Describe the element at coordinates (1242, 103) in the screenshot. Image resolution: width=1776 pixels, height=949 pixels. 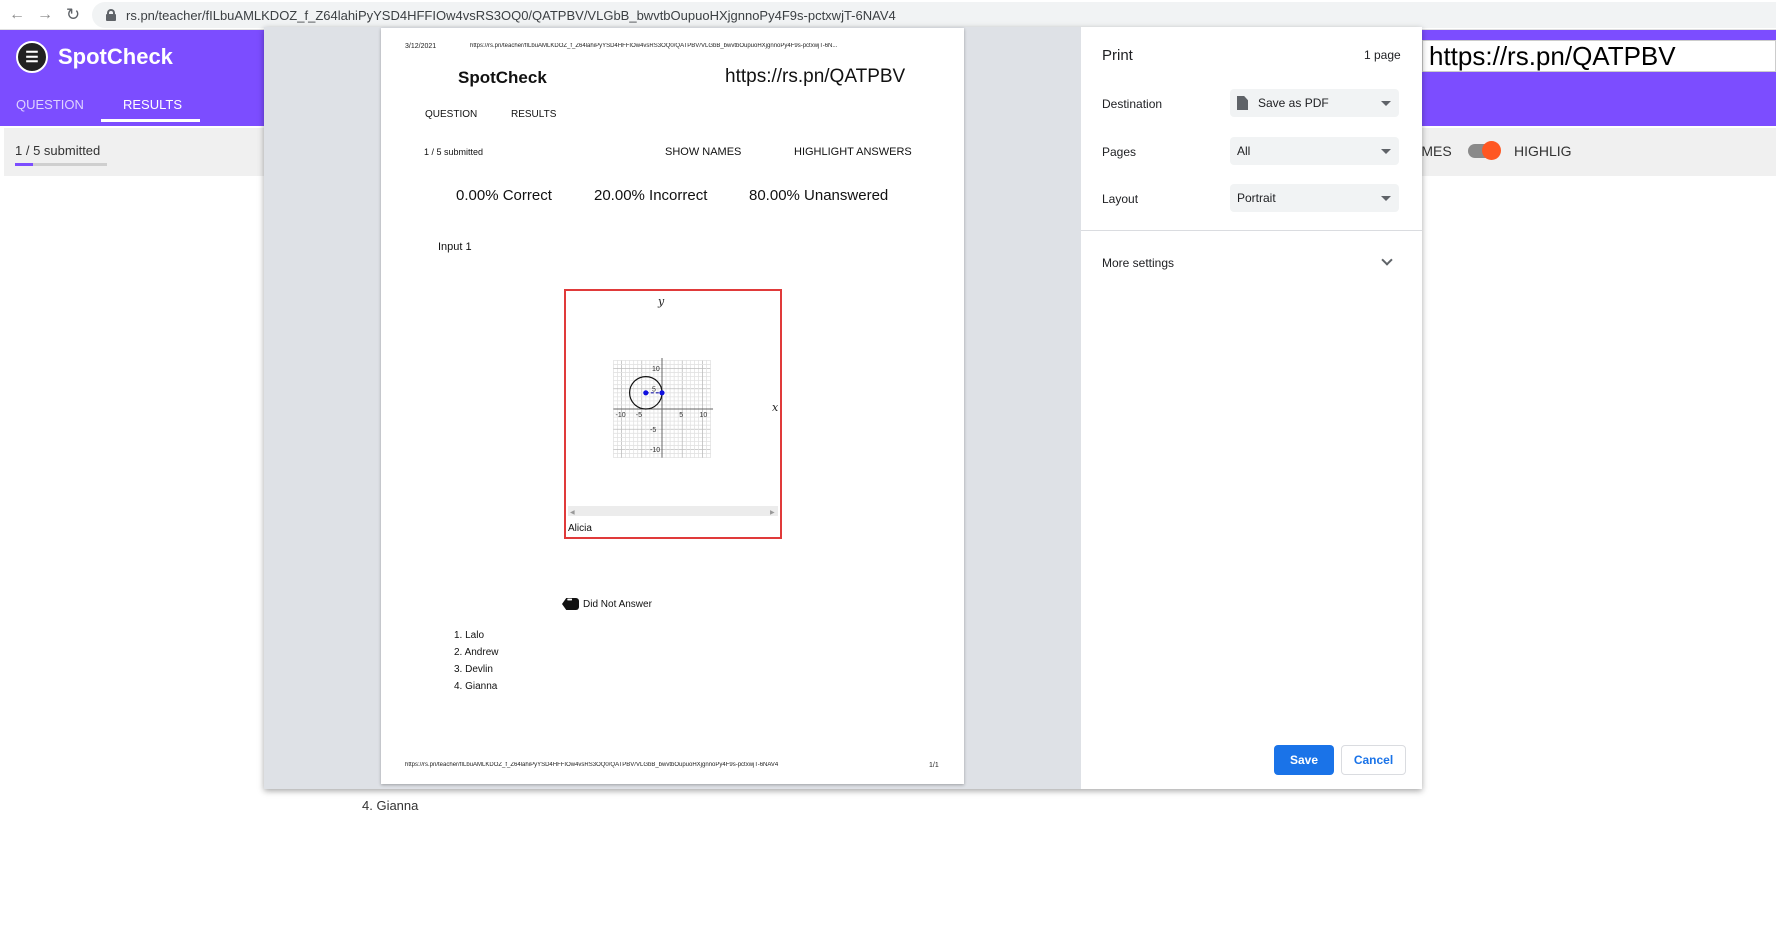
I see `document-icon` at that location.